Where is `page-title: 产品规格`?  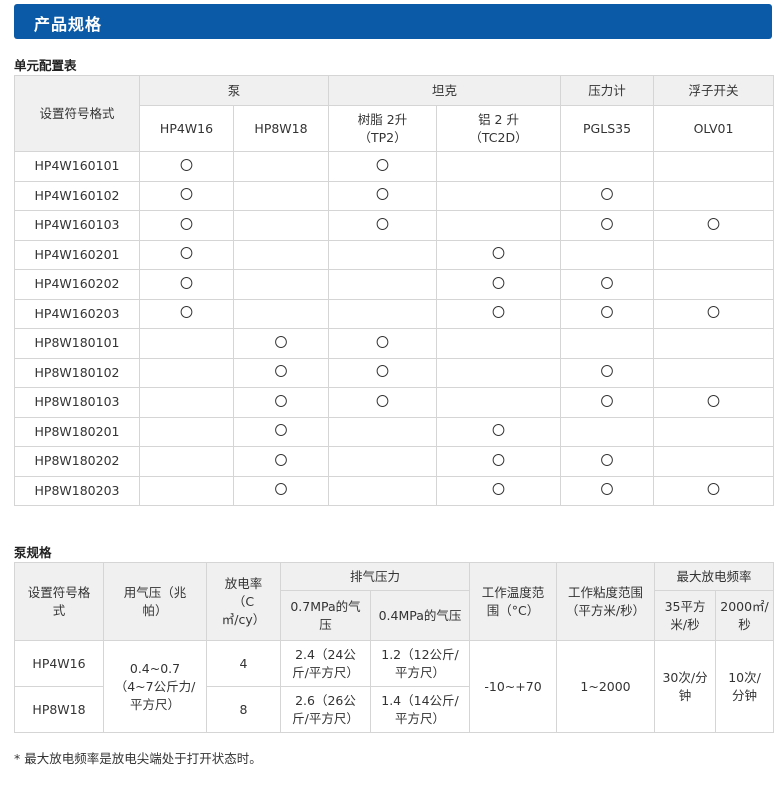 page-title: 产品规格 is located at coordinates (68, 24).